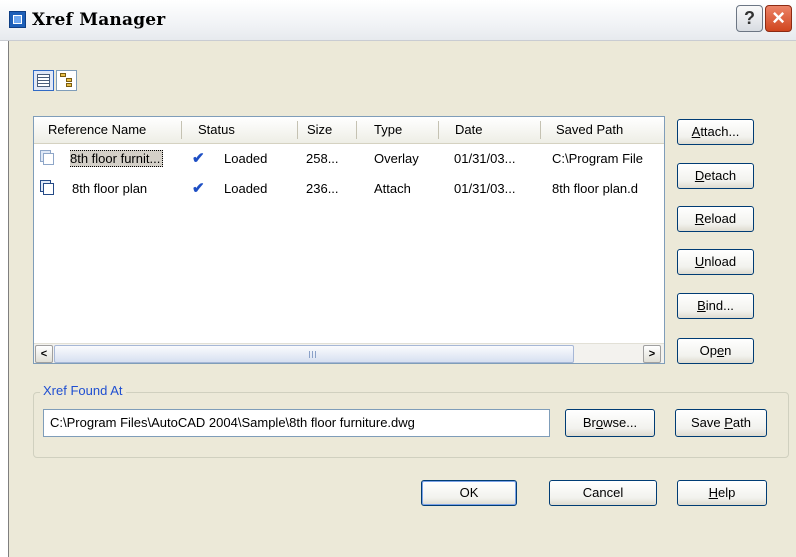  Describe the element at coordinates (392, 188) in the screenshot. I see `type-text: Attach` at that location.